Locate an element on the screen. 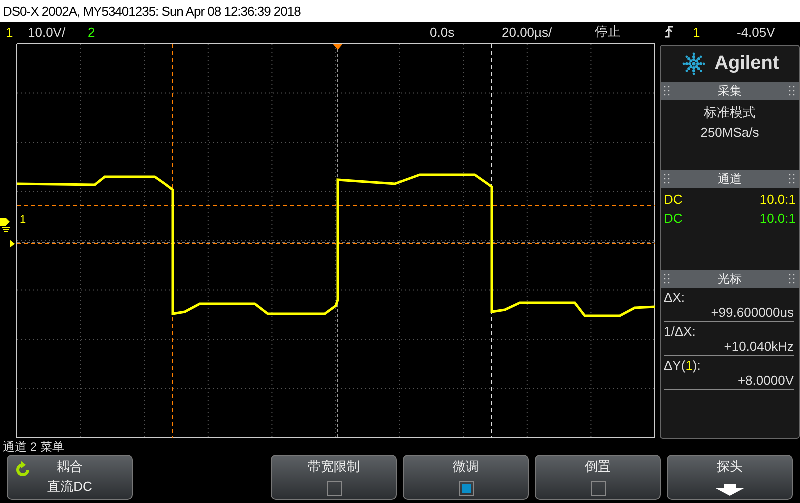 The height and width of the screenshot is (503, 800). section-title: 通道 is located at coordinates (730, 179).